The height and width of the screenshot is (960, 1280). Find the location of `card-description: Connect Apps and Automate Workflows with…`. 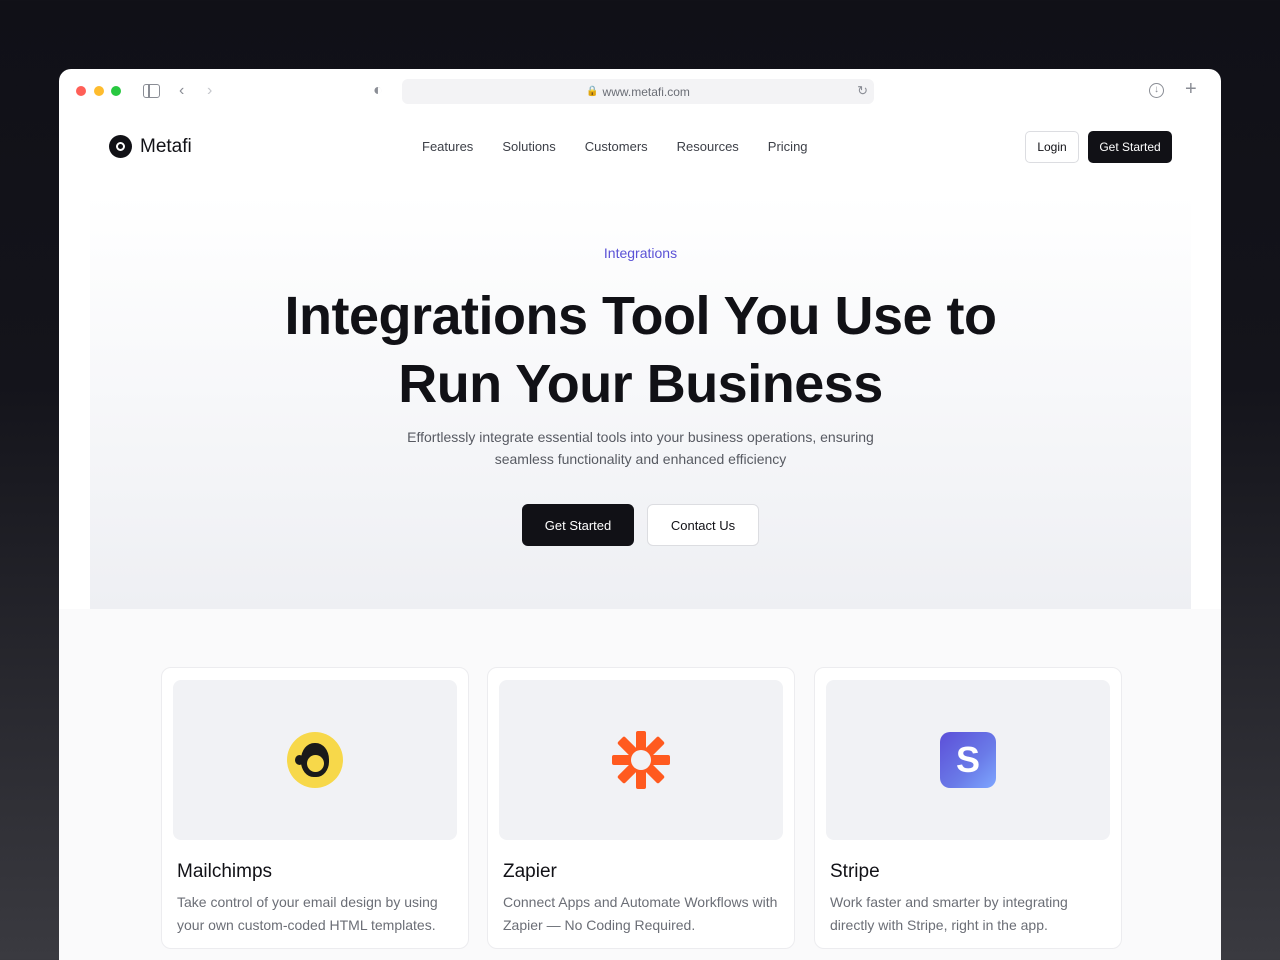

card-description: Connect Apps and Automate Workflows with… is located at coordinates (640, 913).